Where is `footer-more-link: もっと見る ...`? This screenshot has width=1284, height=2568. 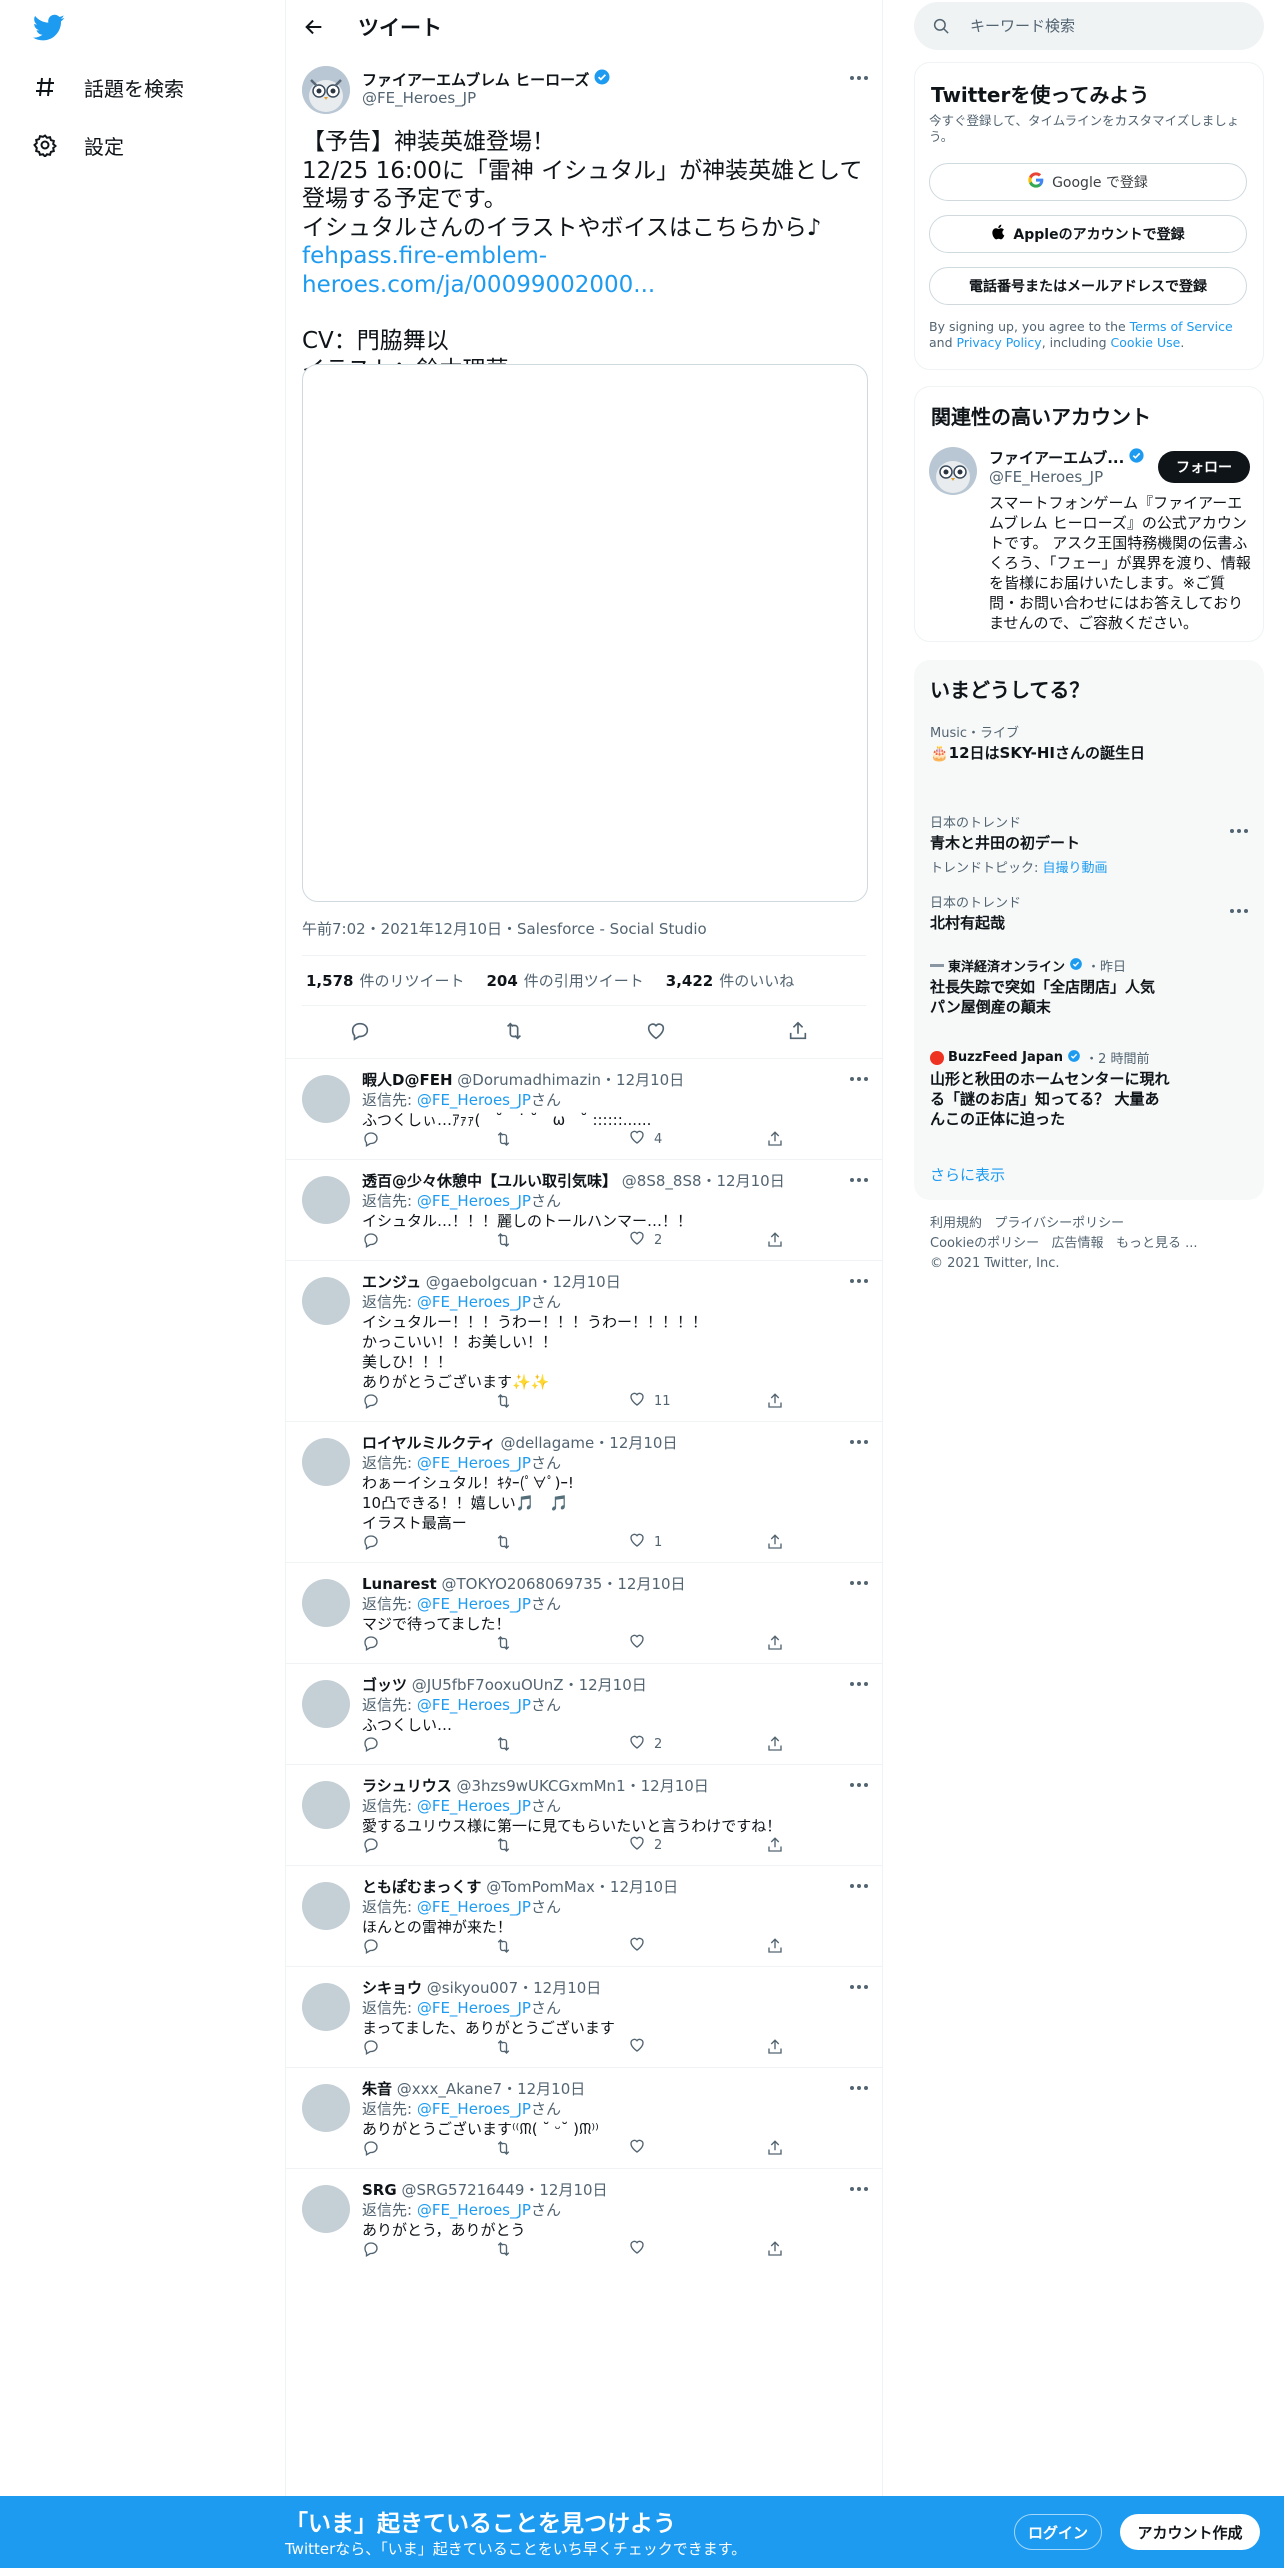 footer-more-link: もっと見る ... is located at coordinates (1157, 1243).